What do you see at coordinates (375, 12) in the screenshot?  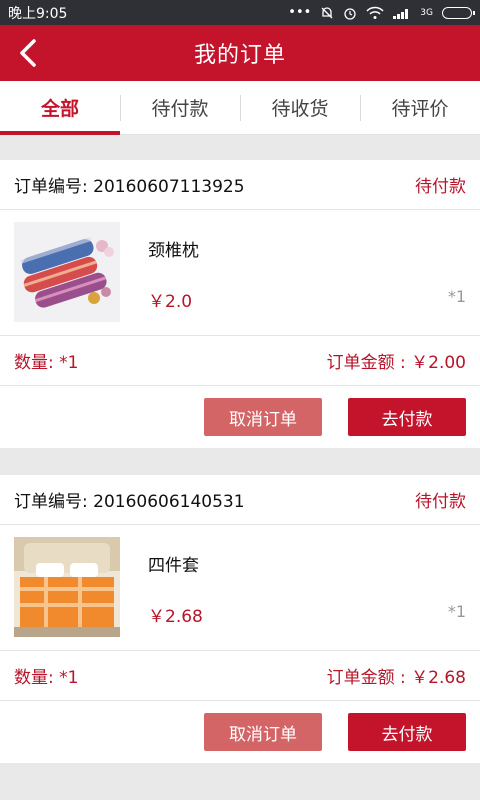 I see `wifi-icon` at bounding box center [375, 12].